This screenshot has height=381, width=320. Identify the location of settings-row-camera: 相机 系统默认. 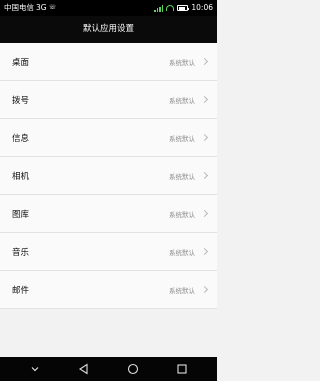
(108, 176).